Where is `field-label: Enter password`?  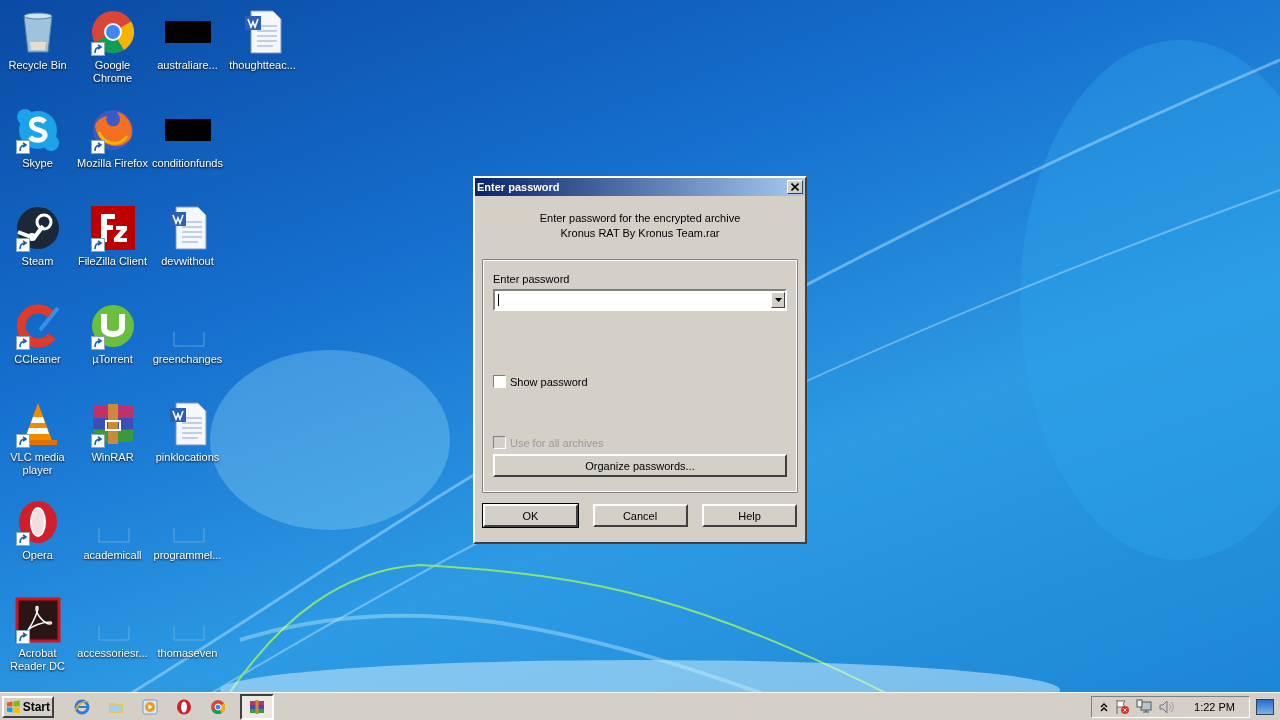 field-label: Enter password is located at coordinates (532, 279).